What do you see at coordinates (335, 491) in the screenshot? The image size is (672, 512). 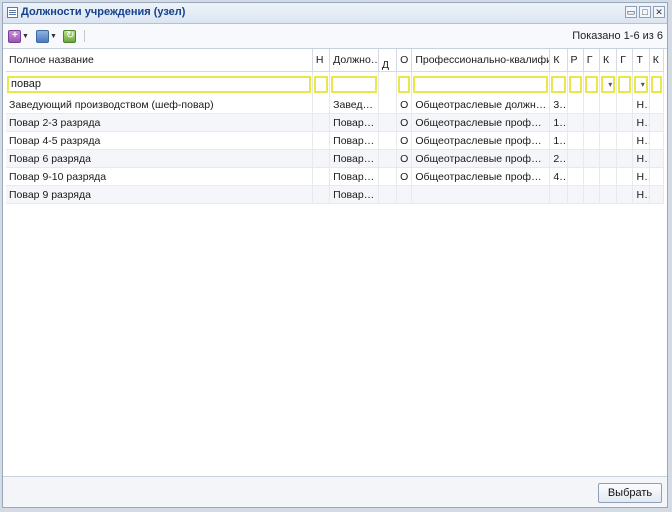 I see `dialog-footer: Выбрать` at bounding box center [335, 491].